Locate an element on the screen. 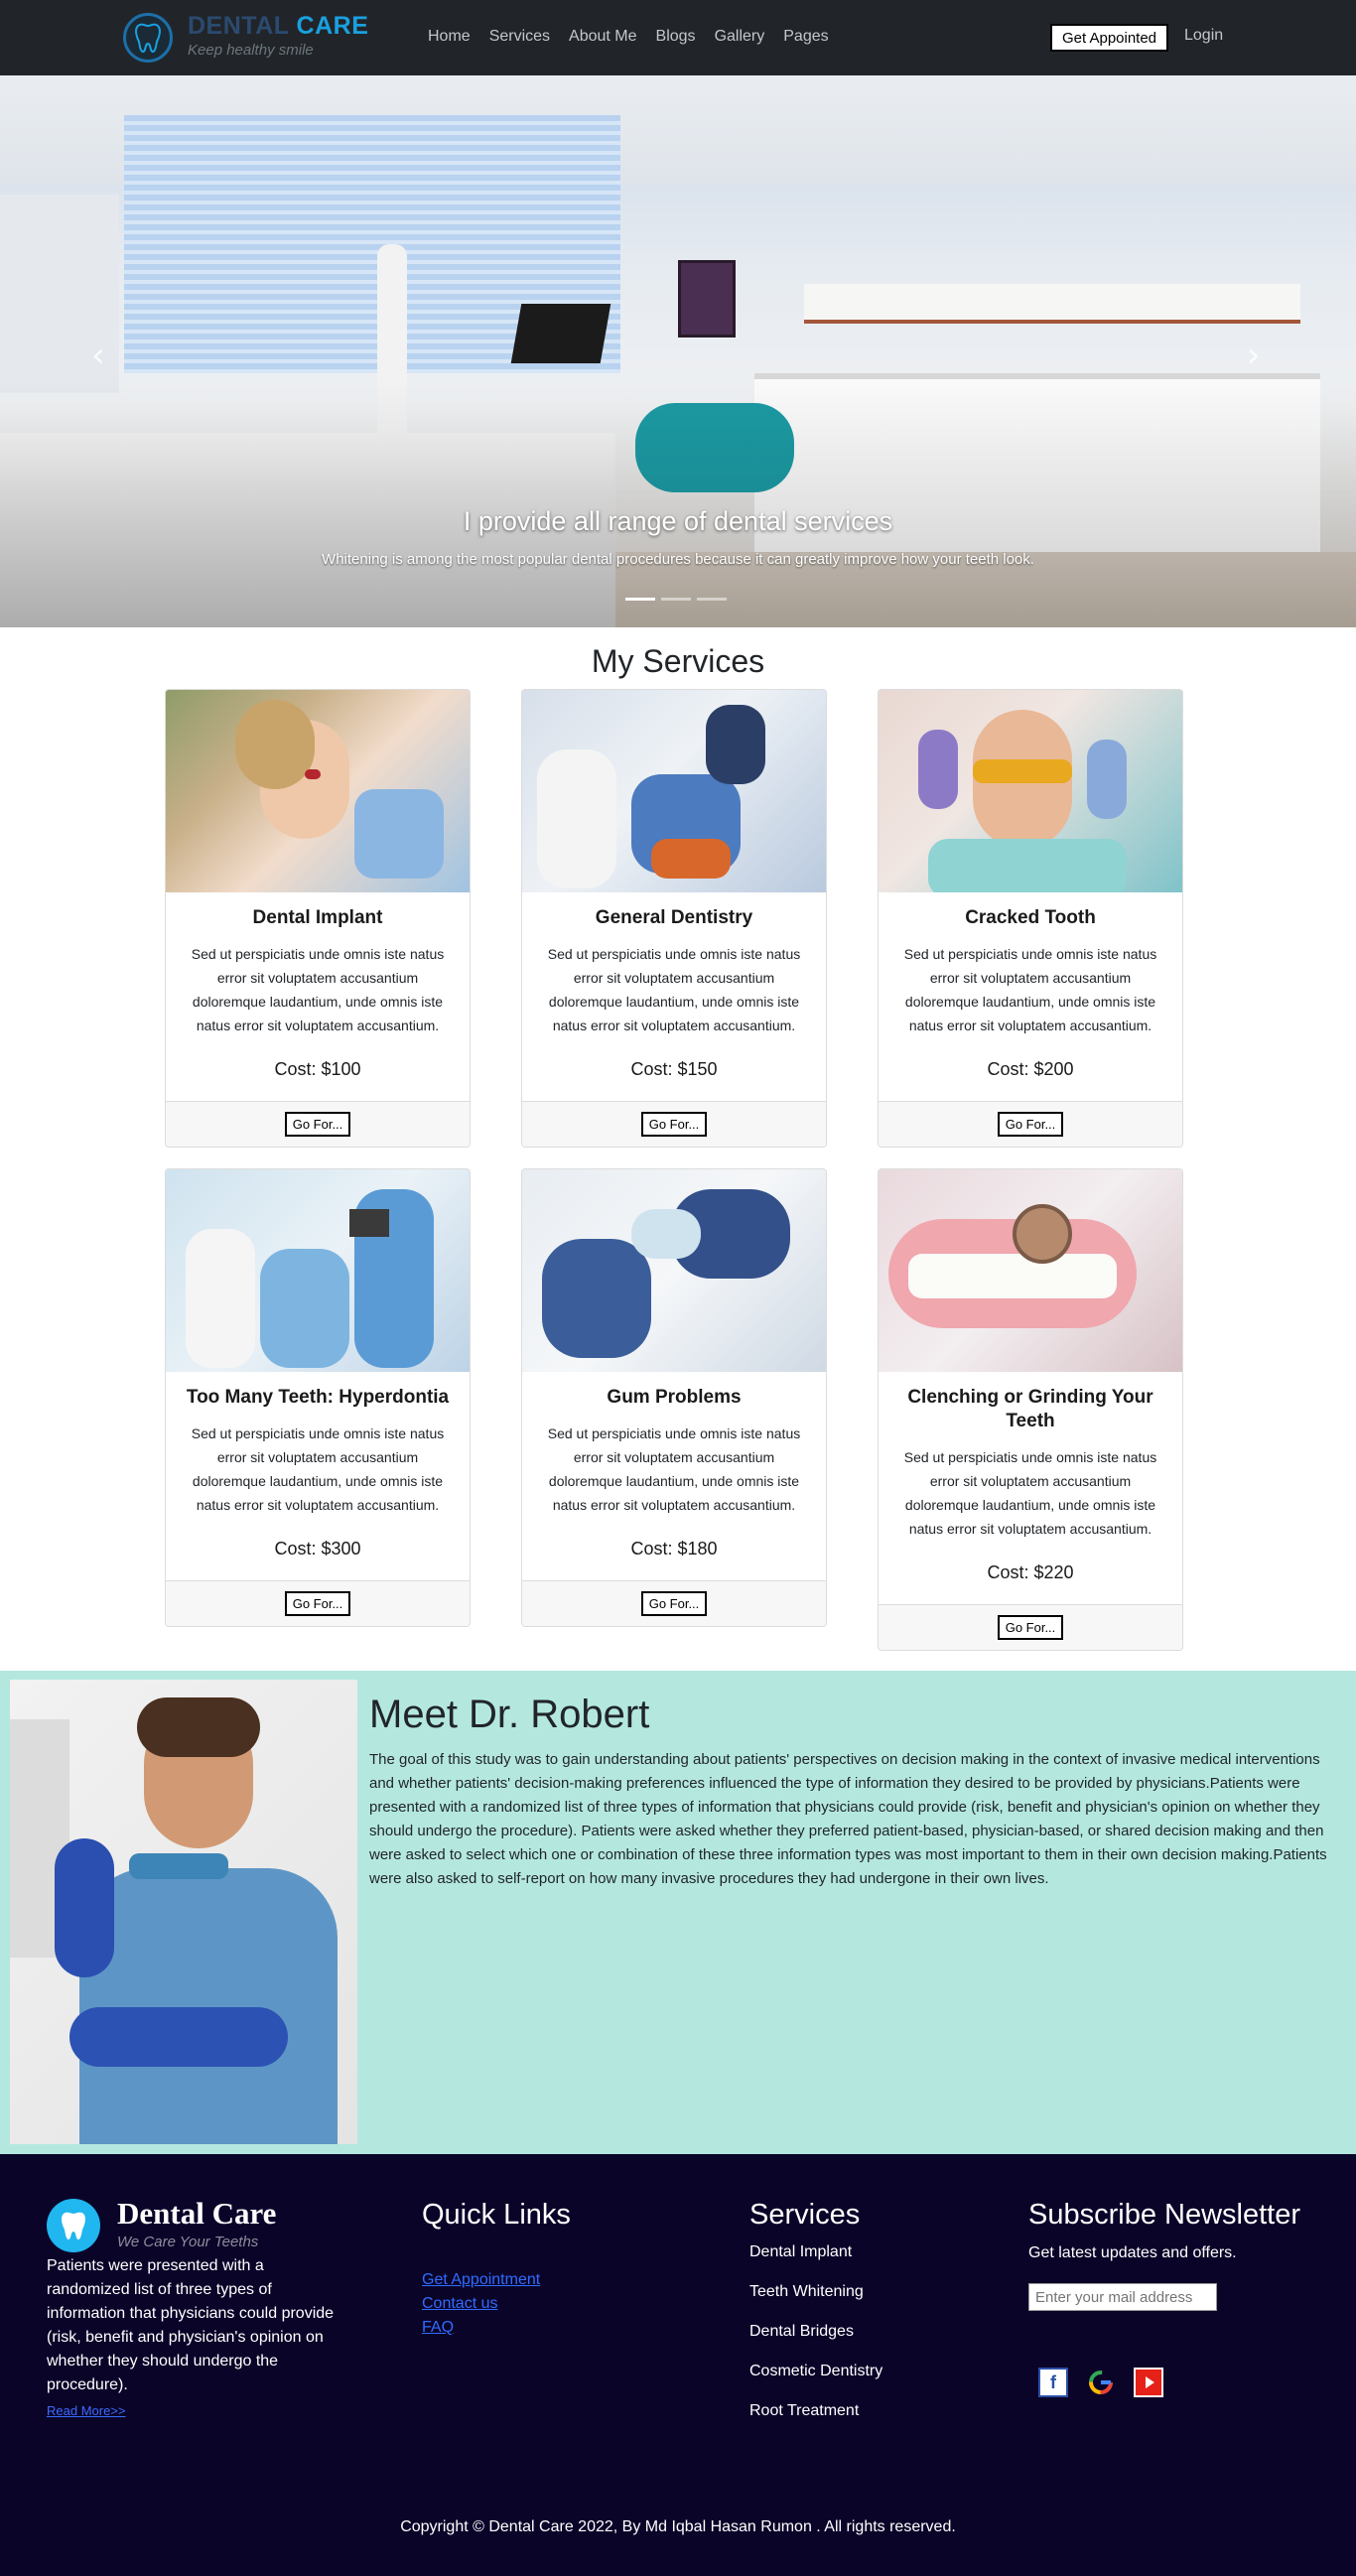 The width and height of the screenshot is (1356, 2576). get-appointed-button: Get Appointed is located at coordinates (1109, 38).